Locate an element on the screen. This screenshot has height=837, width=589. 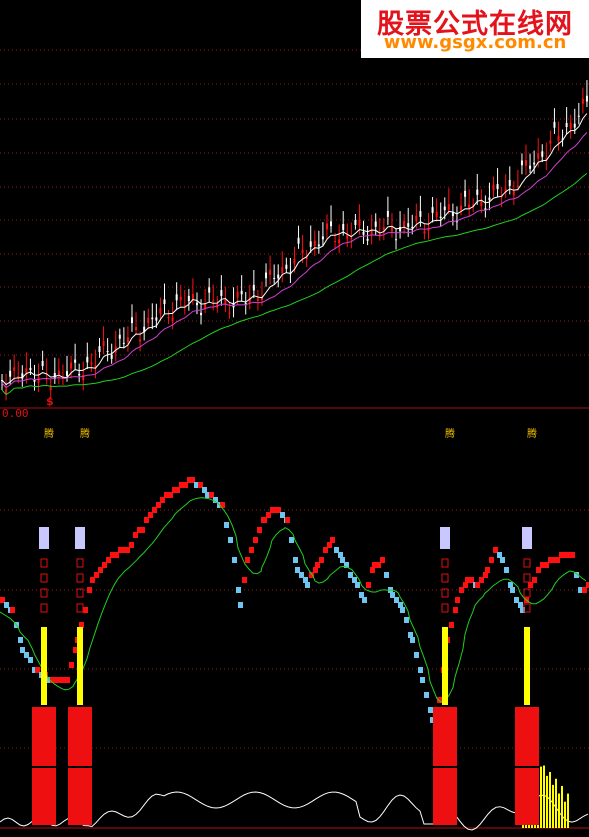
indicator-zero-label: 0.00 is located at coordinates (15, 413).